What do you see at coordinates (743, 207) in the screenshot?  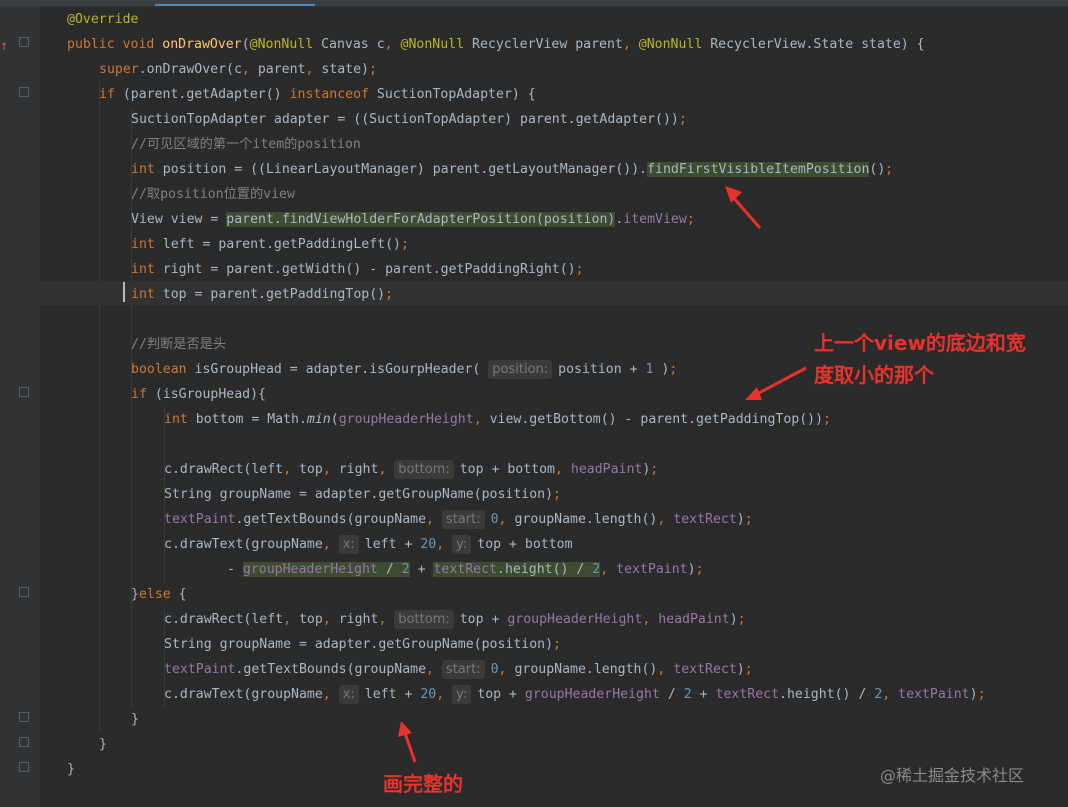 I see `arrow-to-find-first-visible` at bounding box center [743, 207].